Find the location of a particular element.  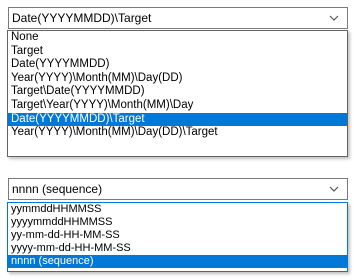

folder-structure-value: Date(YYYYMMDD)\Target is located at coordinates (82, 18).